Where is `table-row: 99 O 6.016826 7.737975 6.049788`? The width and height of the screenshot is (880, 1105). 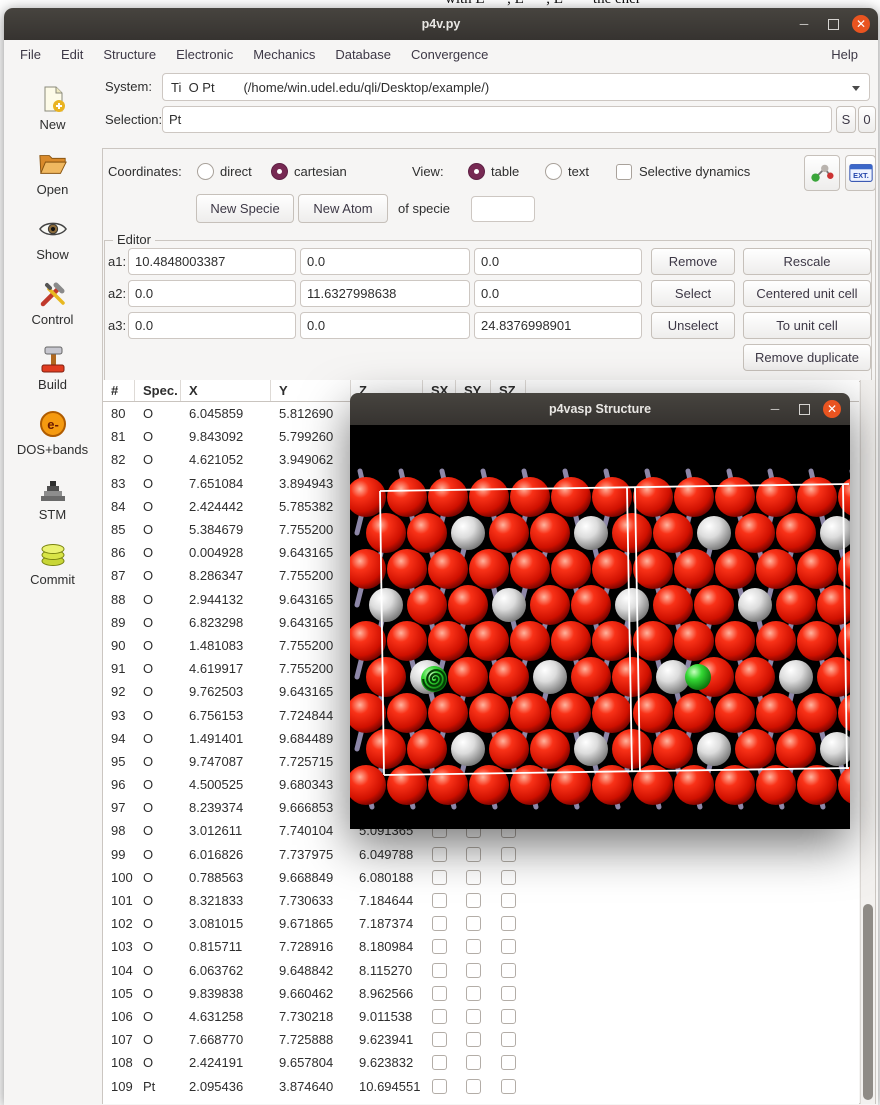 table-row: 99 O 6.016826 7.737975 6.049788 is located at coordinates (481, 854).